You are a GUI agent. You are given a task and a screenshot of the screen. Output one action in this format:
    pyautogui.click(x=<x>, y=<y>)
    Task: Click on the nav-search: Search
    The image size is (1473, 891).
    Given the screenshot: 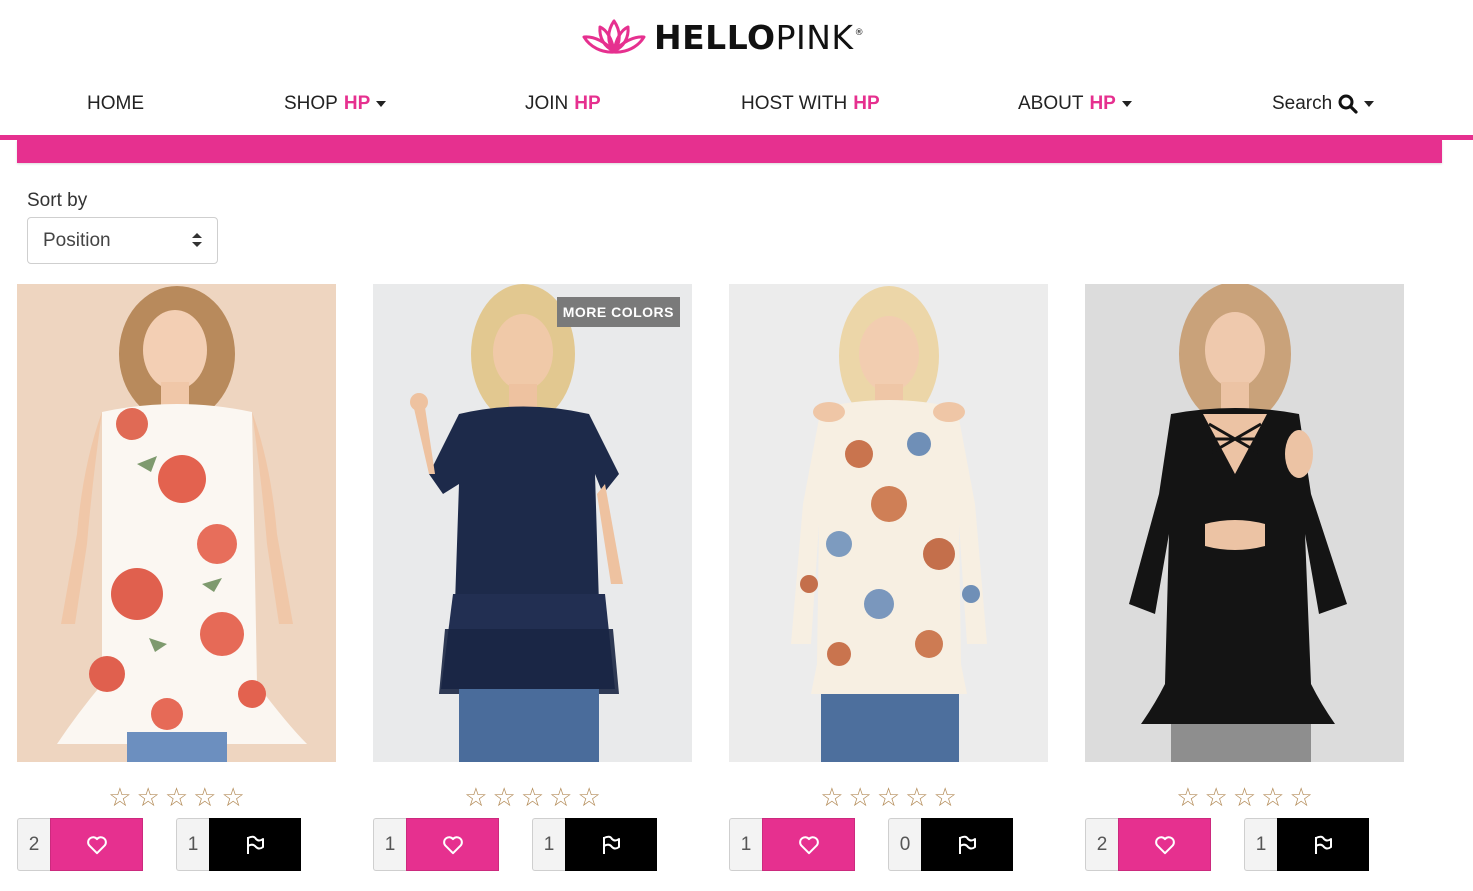 What is the action you would take?
    pyautogui.click(x=1323, y=104)
    